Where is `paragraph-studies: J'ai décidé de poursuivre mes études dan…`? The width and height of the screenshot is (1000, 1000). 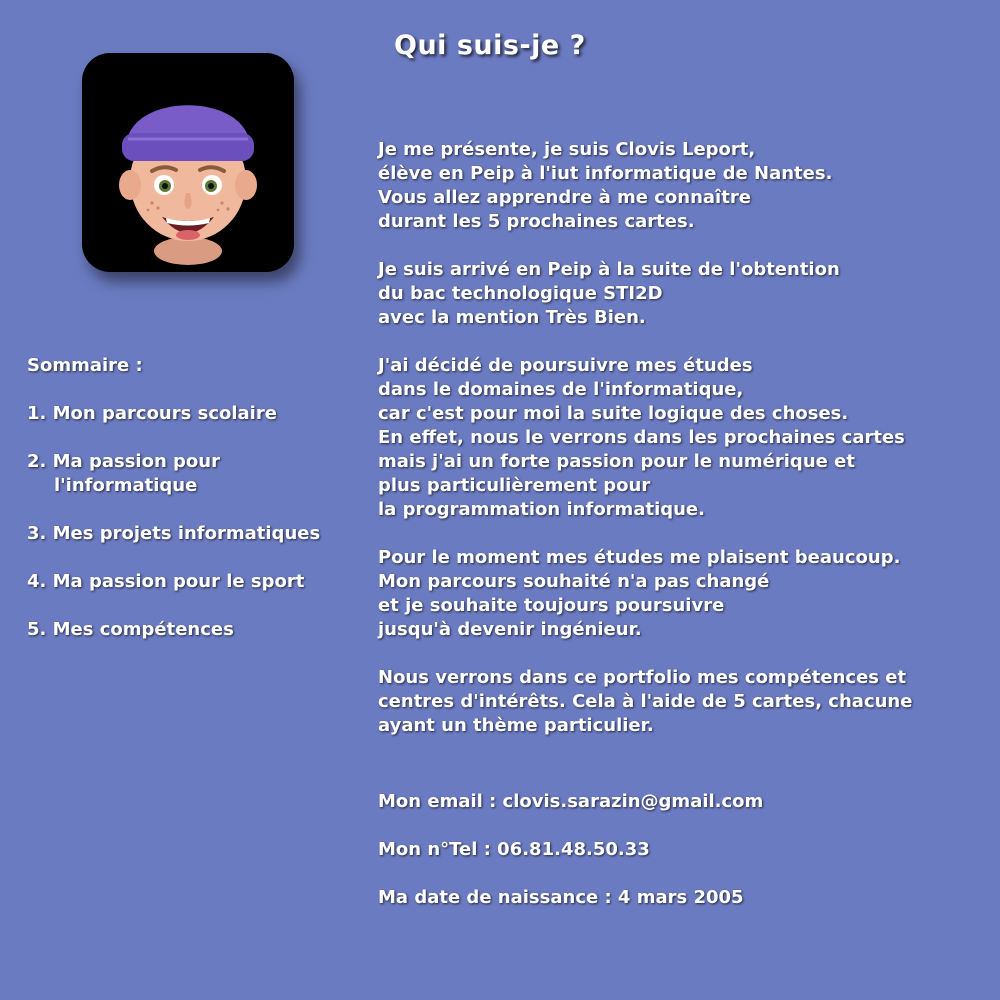 paragraph-studies: J'ai décidé de poursuivre mes études dan… is located at coordinates (645, 438).